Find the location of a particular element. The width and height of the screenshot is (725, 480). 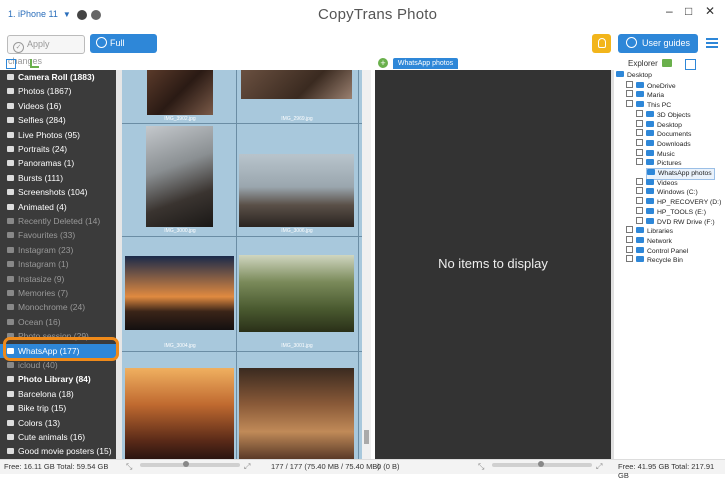

explorer-tree-item: Music is located at coordinates (655, 153).